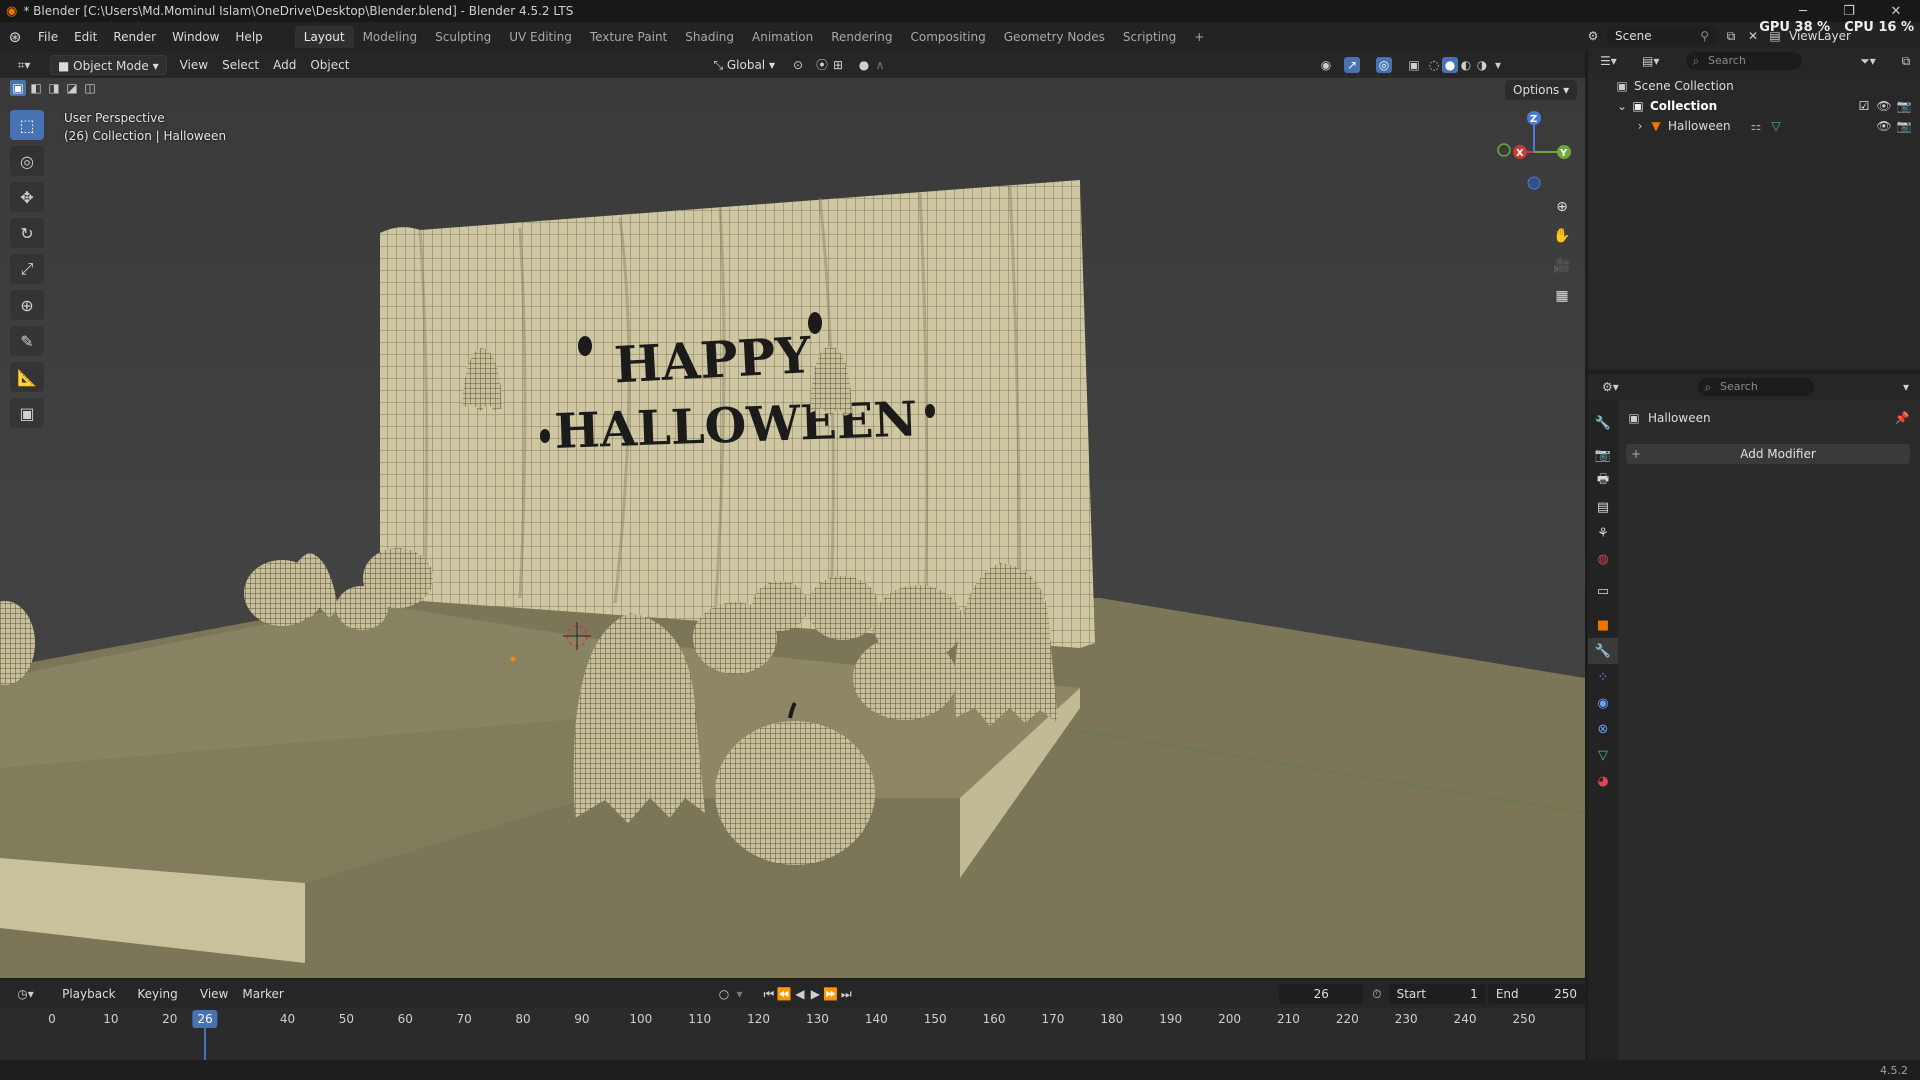 Image resolution: width=1920 pixels, height=1080 pixels. What do you see at coordinates (1376, 994) in the screenshot?
I see `stopwatch-icon: ⏱` at bounding box center [1376, 994].